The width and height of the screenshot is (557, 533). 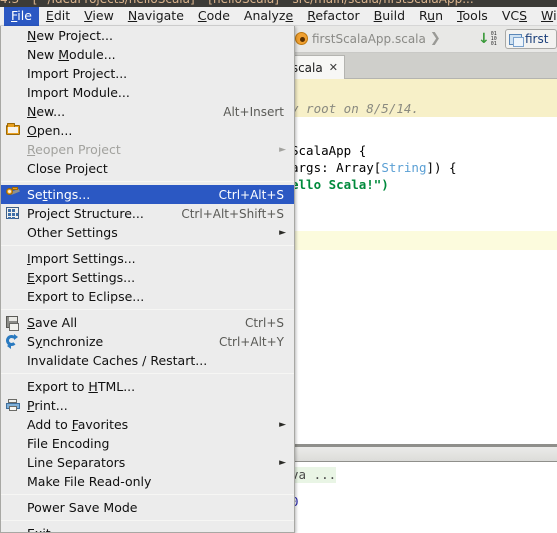 I want to click on menubar-item-analyze: Analyze, so click(x=268, y=16).